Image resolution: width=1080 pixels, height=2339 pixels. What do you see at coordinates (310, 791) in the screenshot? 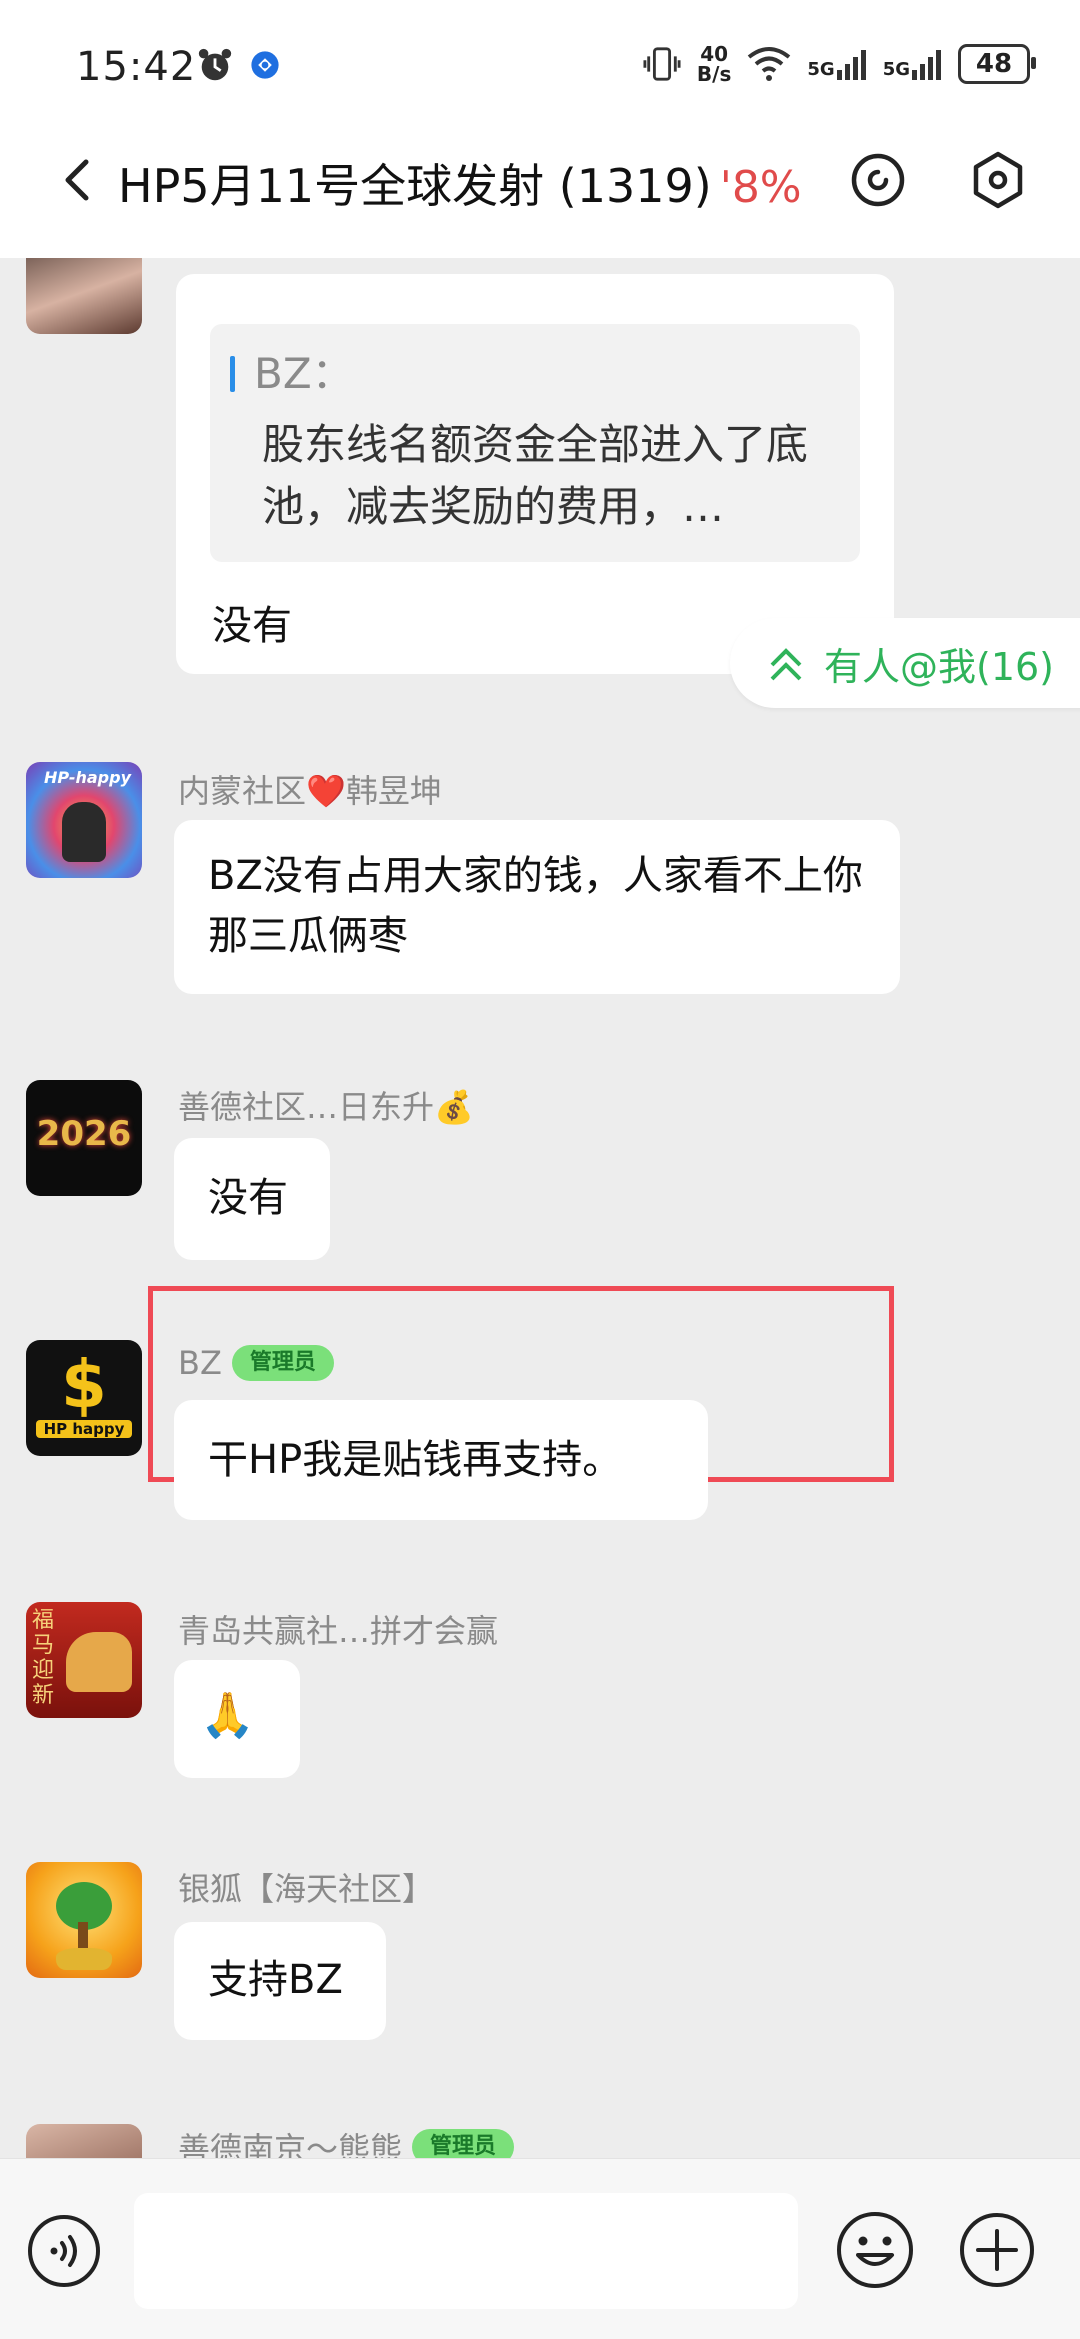
I see `sender-name: 内蒙社区❤️韩昱坤` at bounding box center [310, 791].